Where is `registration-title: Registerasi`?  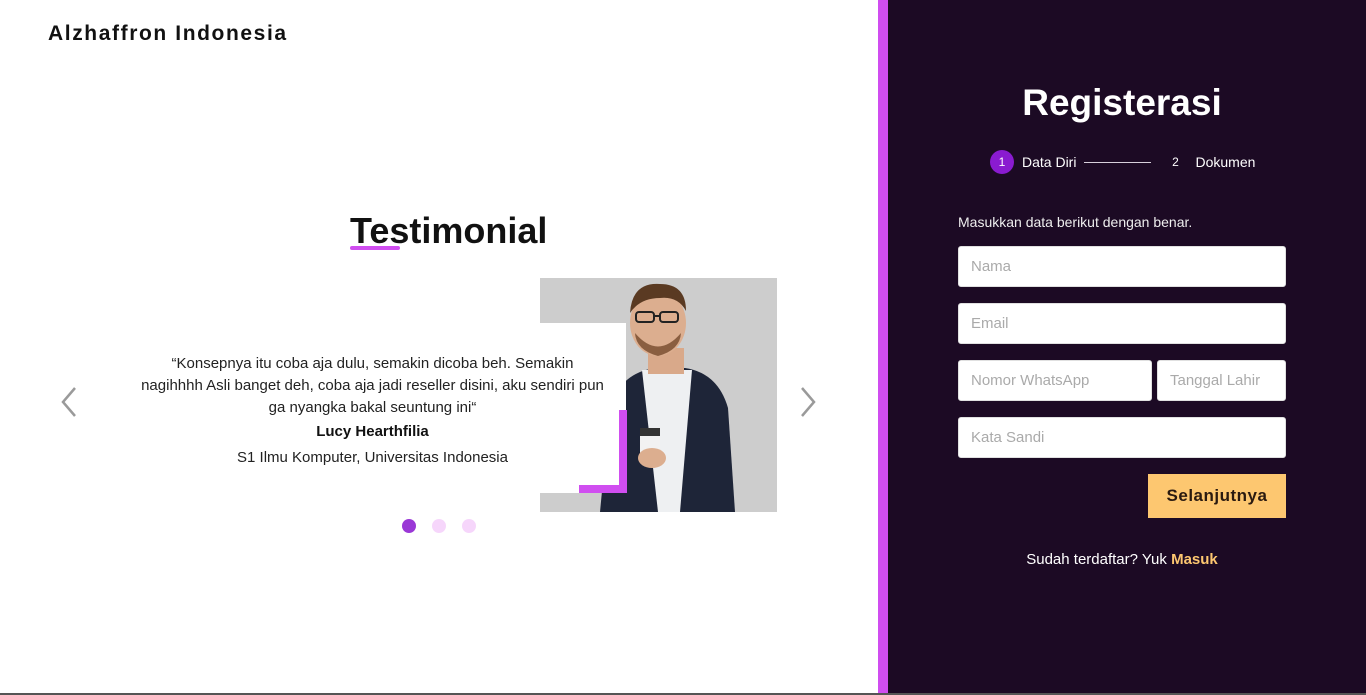 registration-title: Registerasi is located at coordinates (1122, 102).